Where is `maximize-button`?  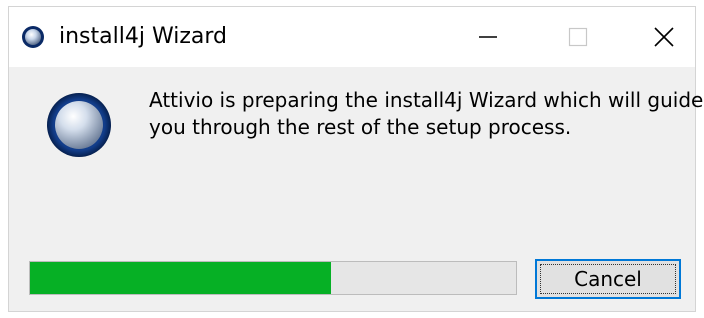 maximize-button is located at coordinates (578, 37).